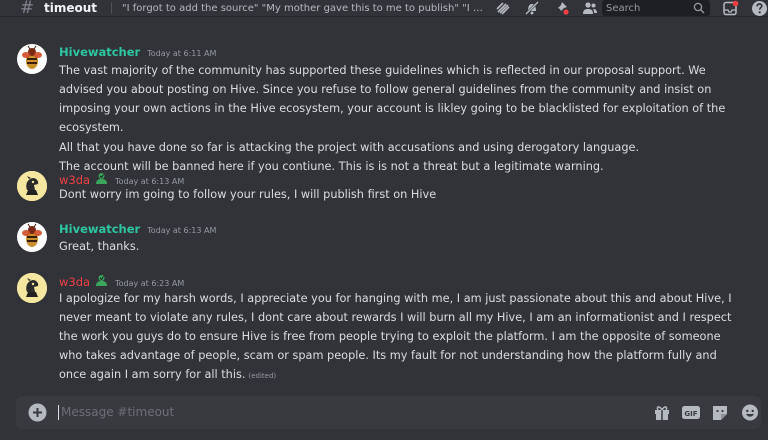  What do you see at coordinates (117, 412) in the screenshot?
I see `message-input: Message #timeout` at bounding box center [117, 412].